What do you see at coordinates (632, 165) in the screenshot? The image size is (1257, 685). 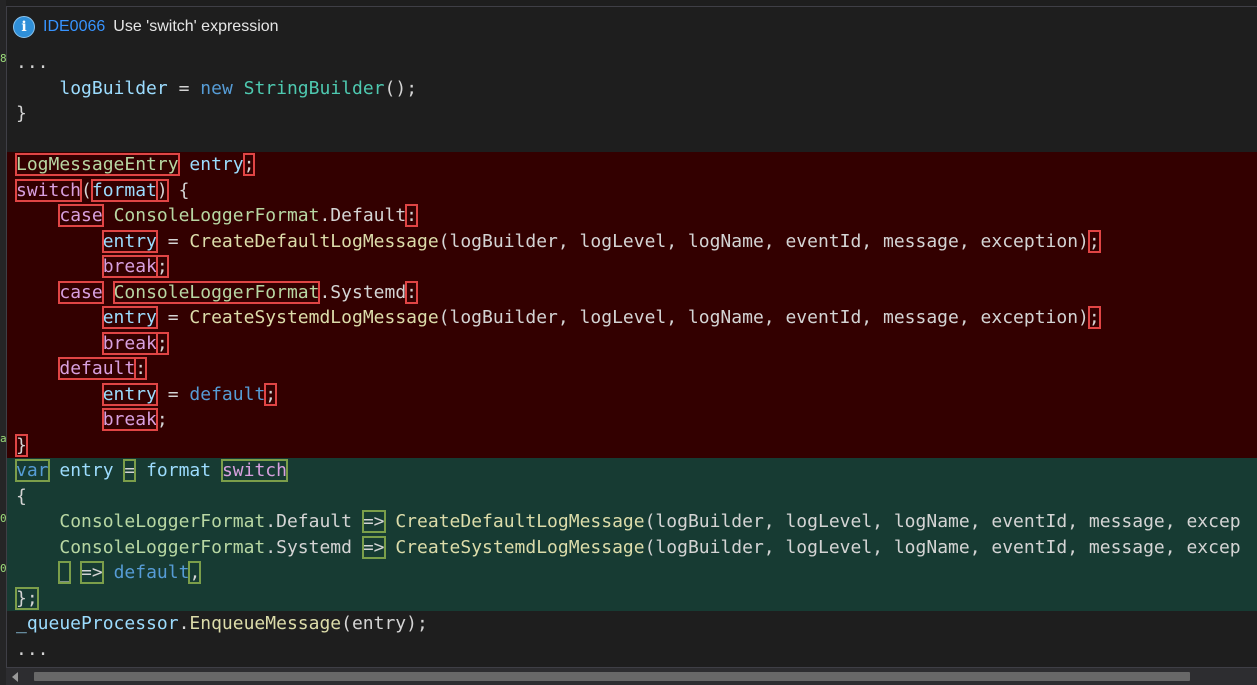 I see `removed-code-line: LogMessageEntry entry;` at bounding box center [632, 165].